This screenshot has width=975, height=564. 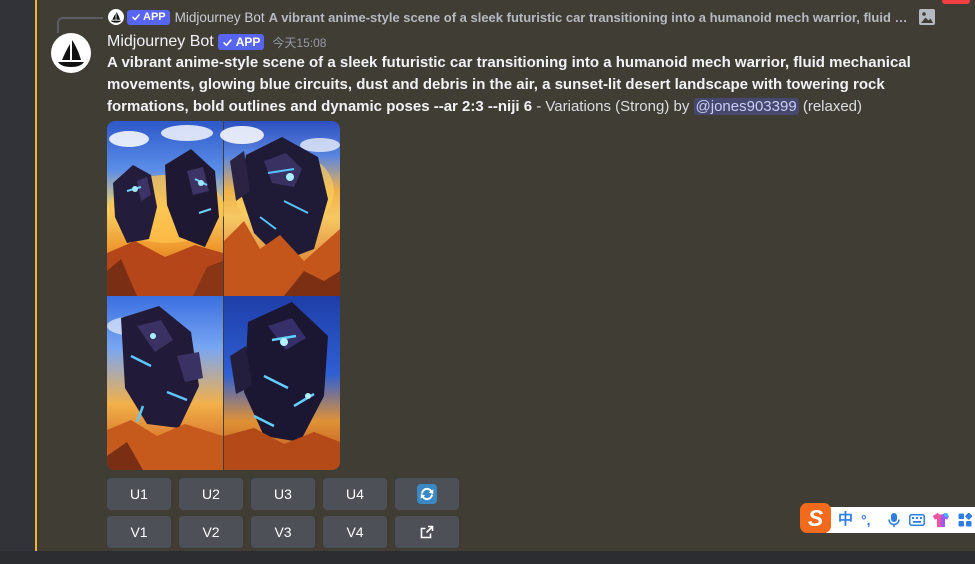 I want to click on variation-button-3: V3, so click(x=283, y=532).